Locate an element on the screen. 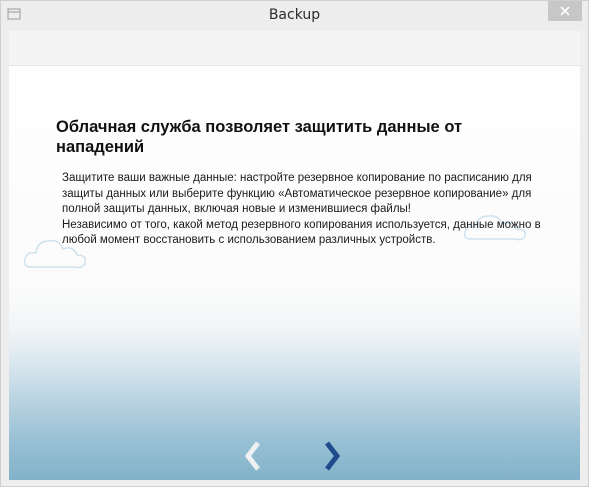  back-button is located at coordinates (253, 456).